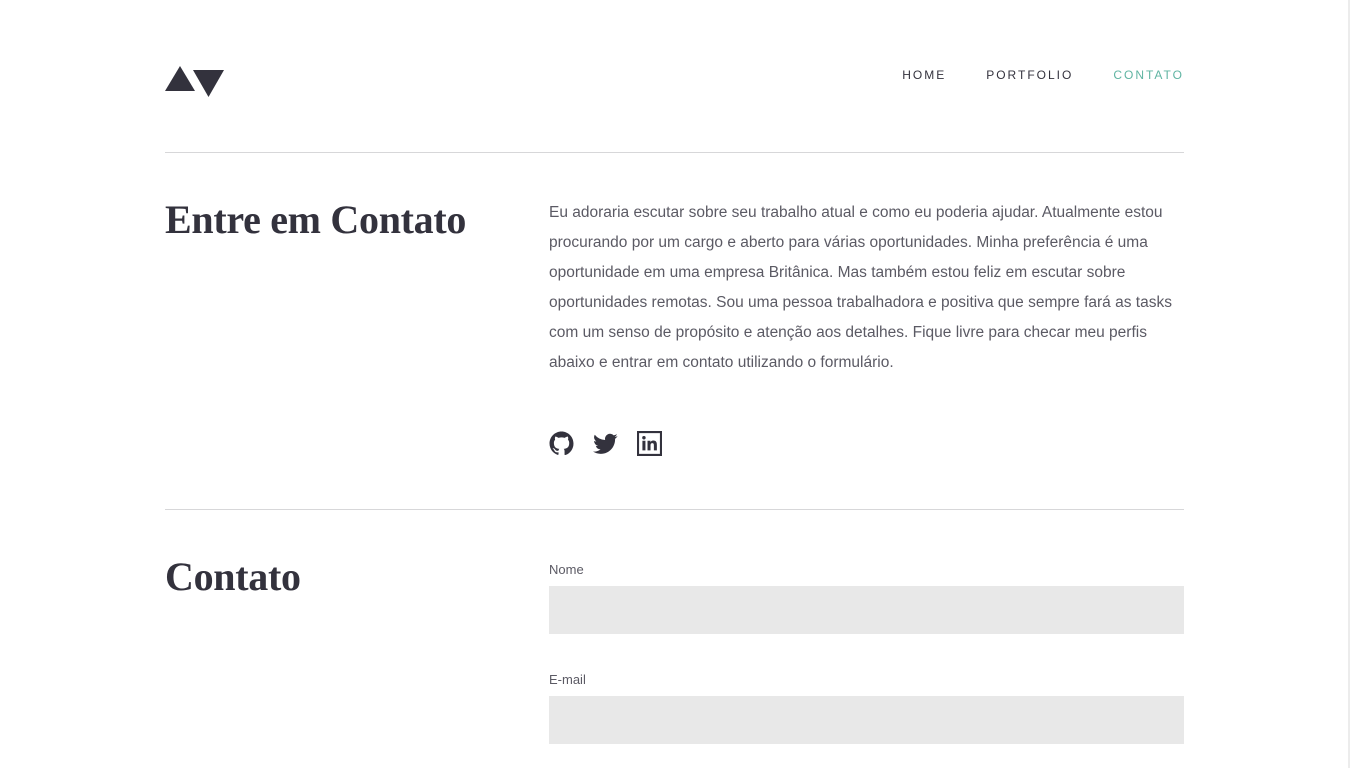 The image size is (1350, 768). Describe the element at coordinates (233, 576) in the screenshot. I see `contact-title: Contato` at that location.